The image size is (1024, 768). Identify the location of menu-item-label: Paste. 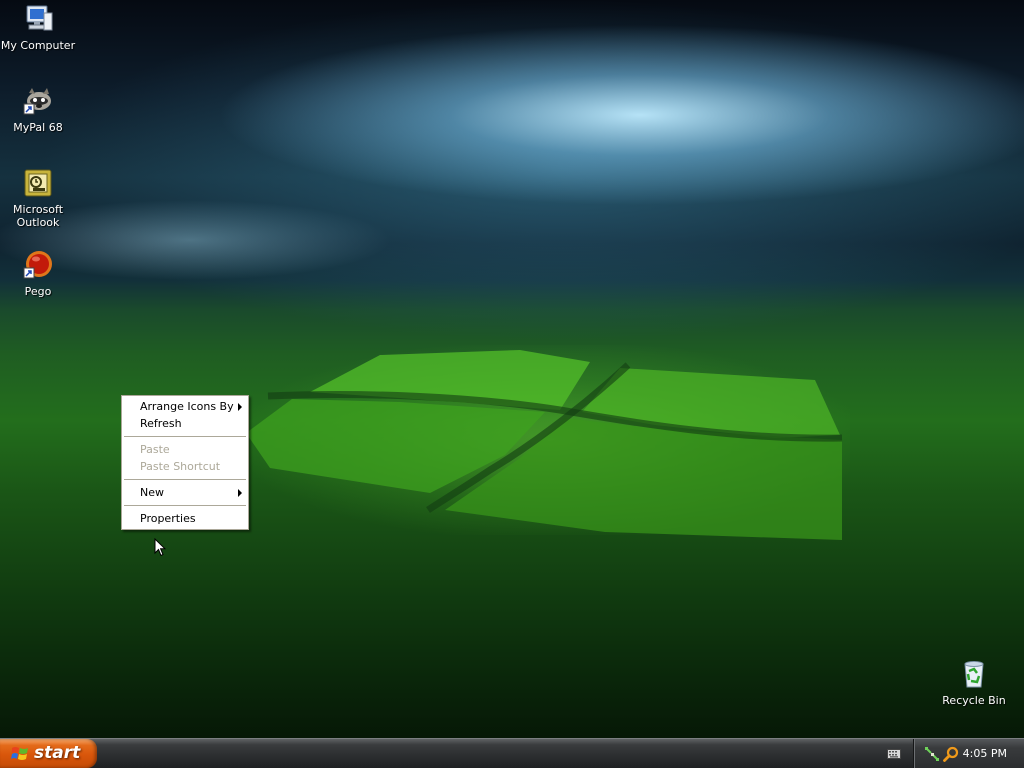
(155, 449).